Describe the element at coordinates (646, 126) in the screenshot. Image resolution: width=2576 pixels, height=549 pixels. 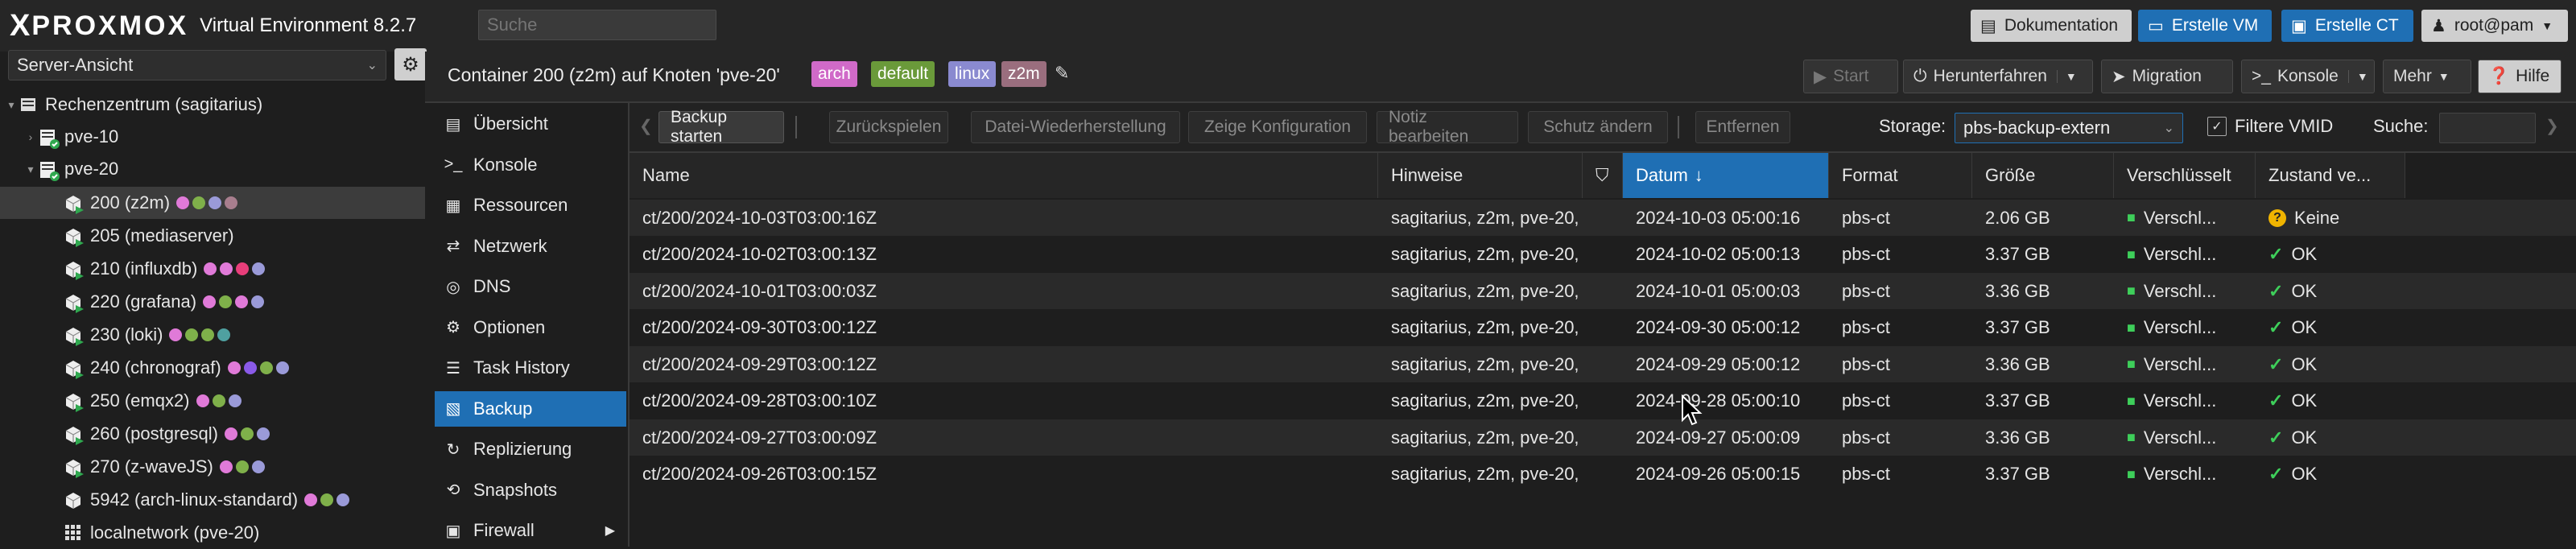
I see `scroll-left-icon: ❮` at that location.